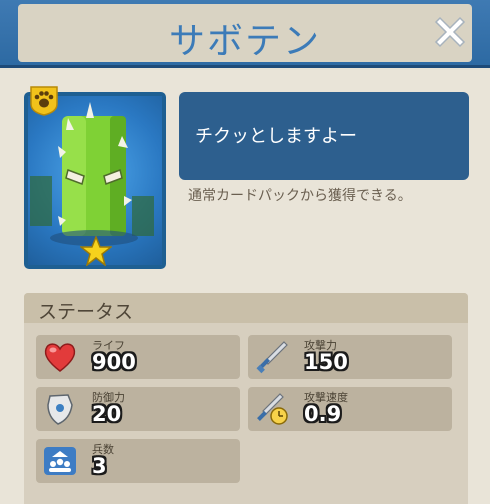  I want to click on stat-defense: 防御力 20, so click(138, 409).